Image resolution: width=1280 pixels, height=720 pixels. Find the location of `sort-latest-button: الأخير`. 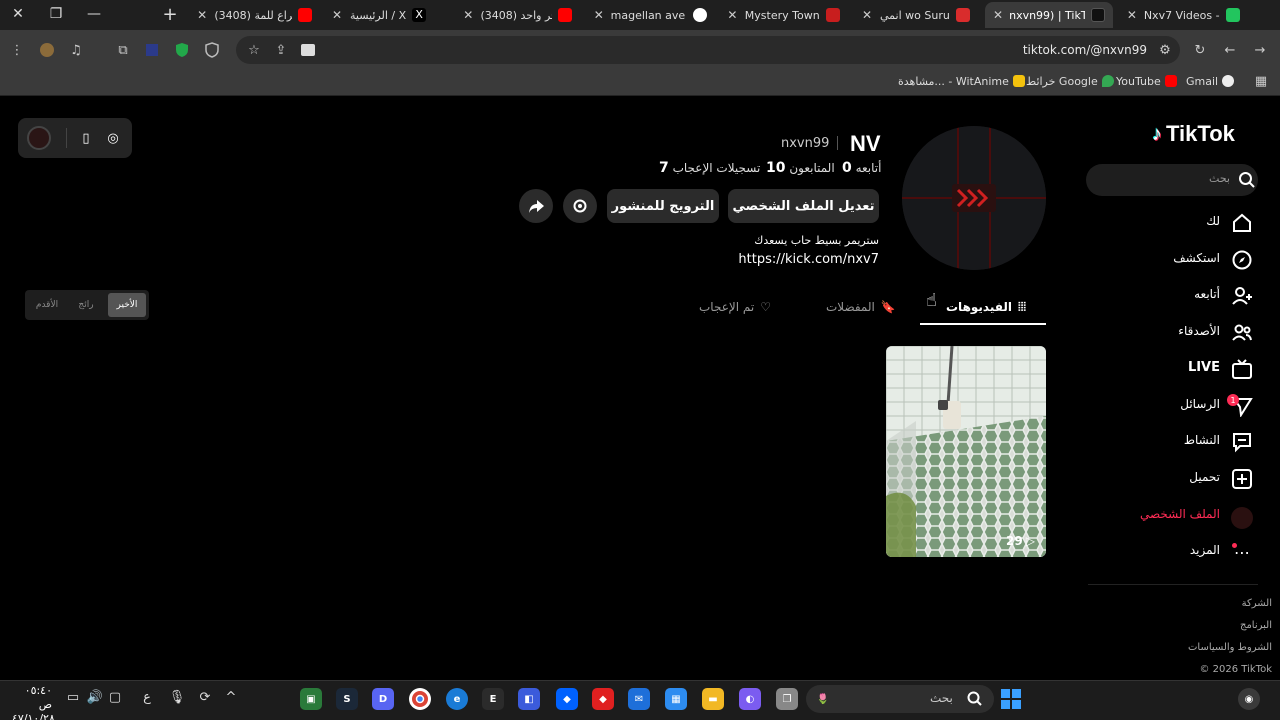

sort-latest-button: الأخير is located at coordinates (127, 305).